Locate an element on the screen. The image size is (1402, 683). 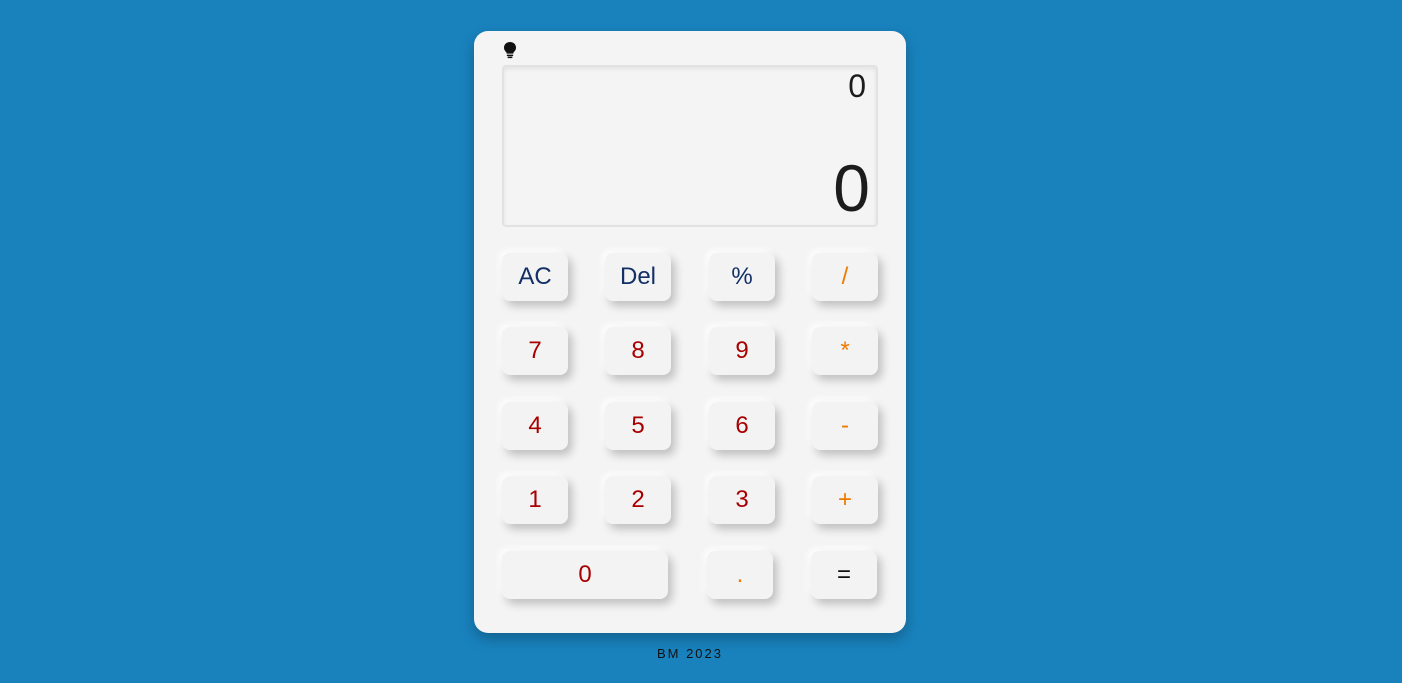
ac-button: AC is located at coordinates (535, 277).